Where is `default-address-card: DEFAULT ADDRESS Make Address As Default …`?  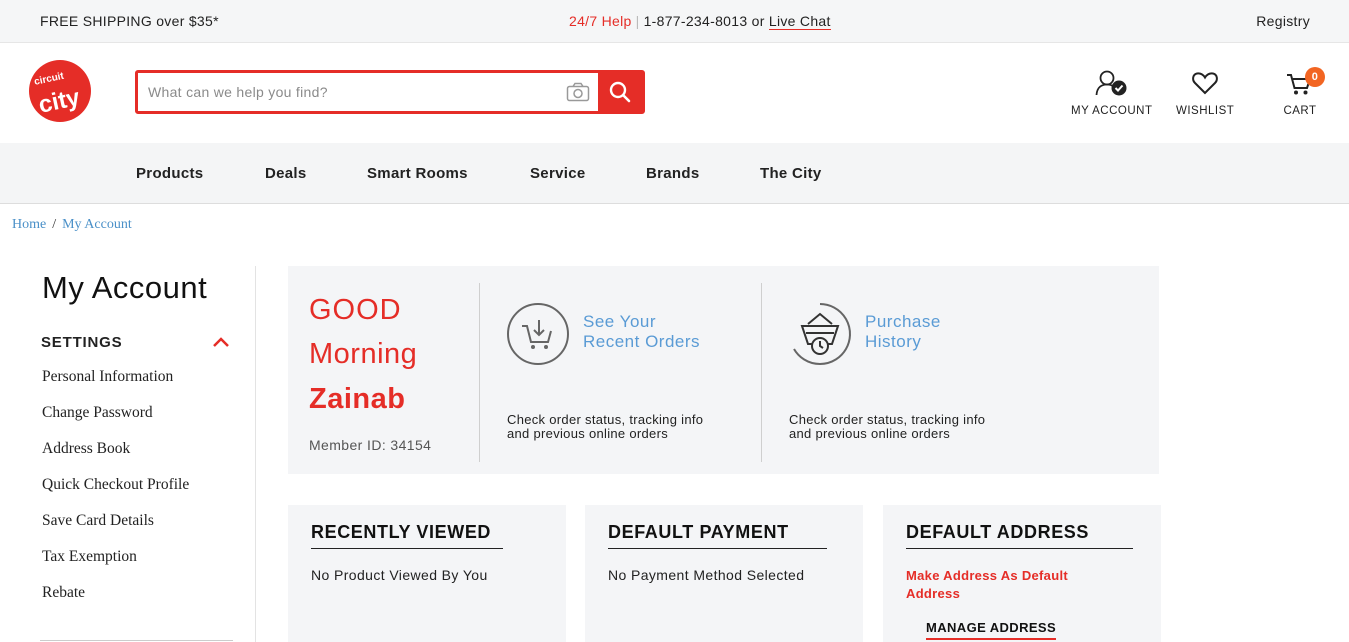
default-address-card: DEFAULT ADDRESS Make Address As Default … is located at coordinates (1022, 573).